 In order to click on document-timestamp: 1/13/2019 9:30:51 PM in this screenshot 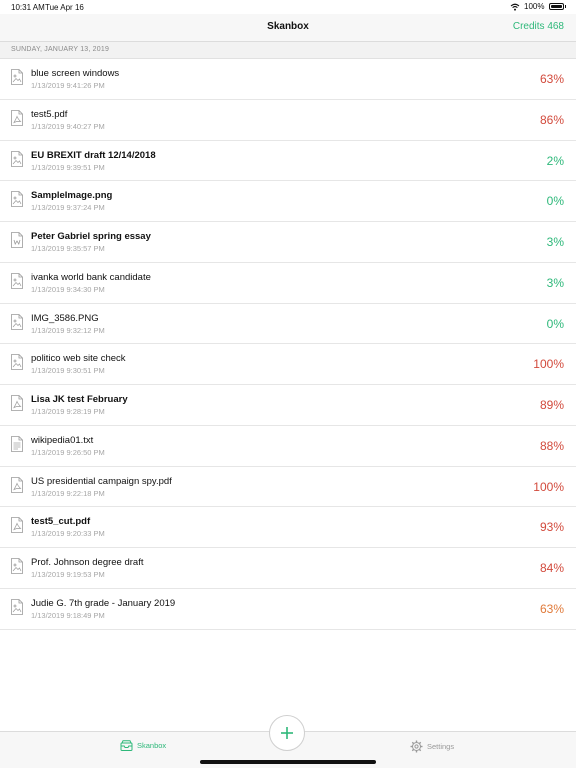, I will do `click(68, 371)`.